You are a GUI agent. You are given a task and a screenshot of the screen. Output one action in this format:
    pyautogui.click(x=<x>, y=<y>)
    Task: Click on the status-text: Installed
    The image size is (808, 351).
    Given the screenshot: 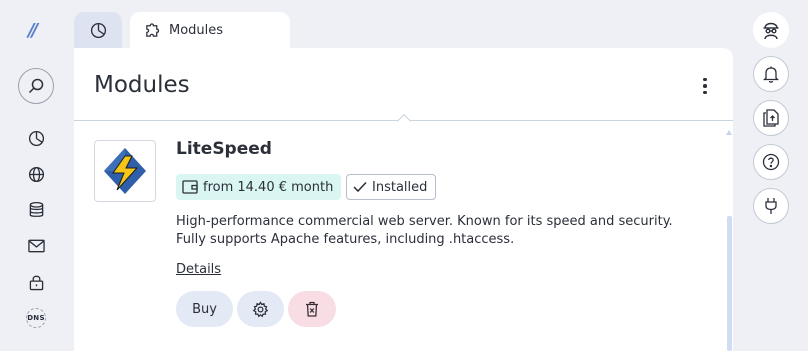 What is the action you would take?
    pyautogui.click(x=400, y=187)
    